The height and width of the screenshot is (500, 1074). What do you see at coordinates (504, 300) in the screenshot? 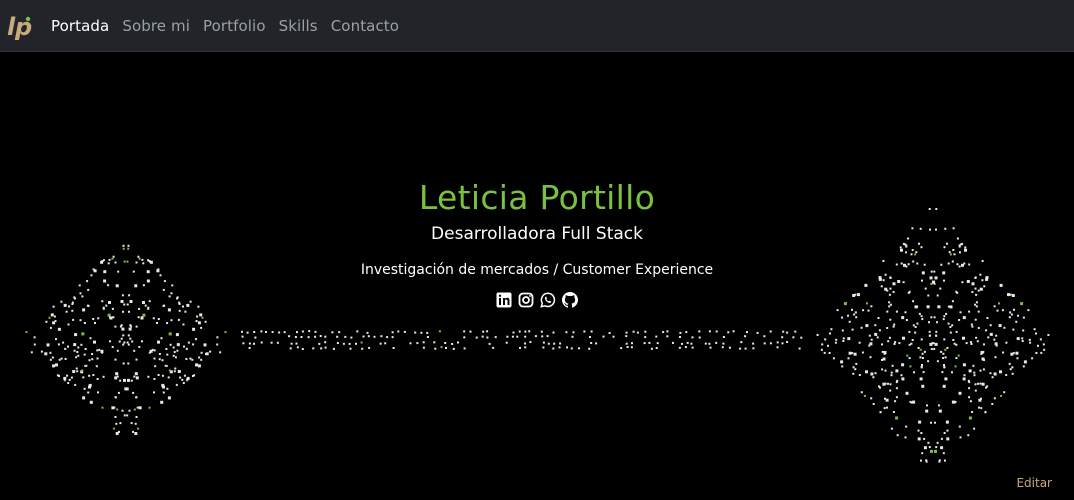
I see `linkedin-icon` at bounding box center [504, 300].